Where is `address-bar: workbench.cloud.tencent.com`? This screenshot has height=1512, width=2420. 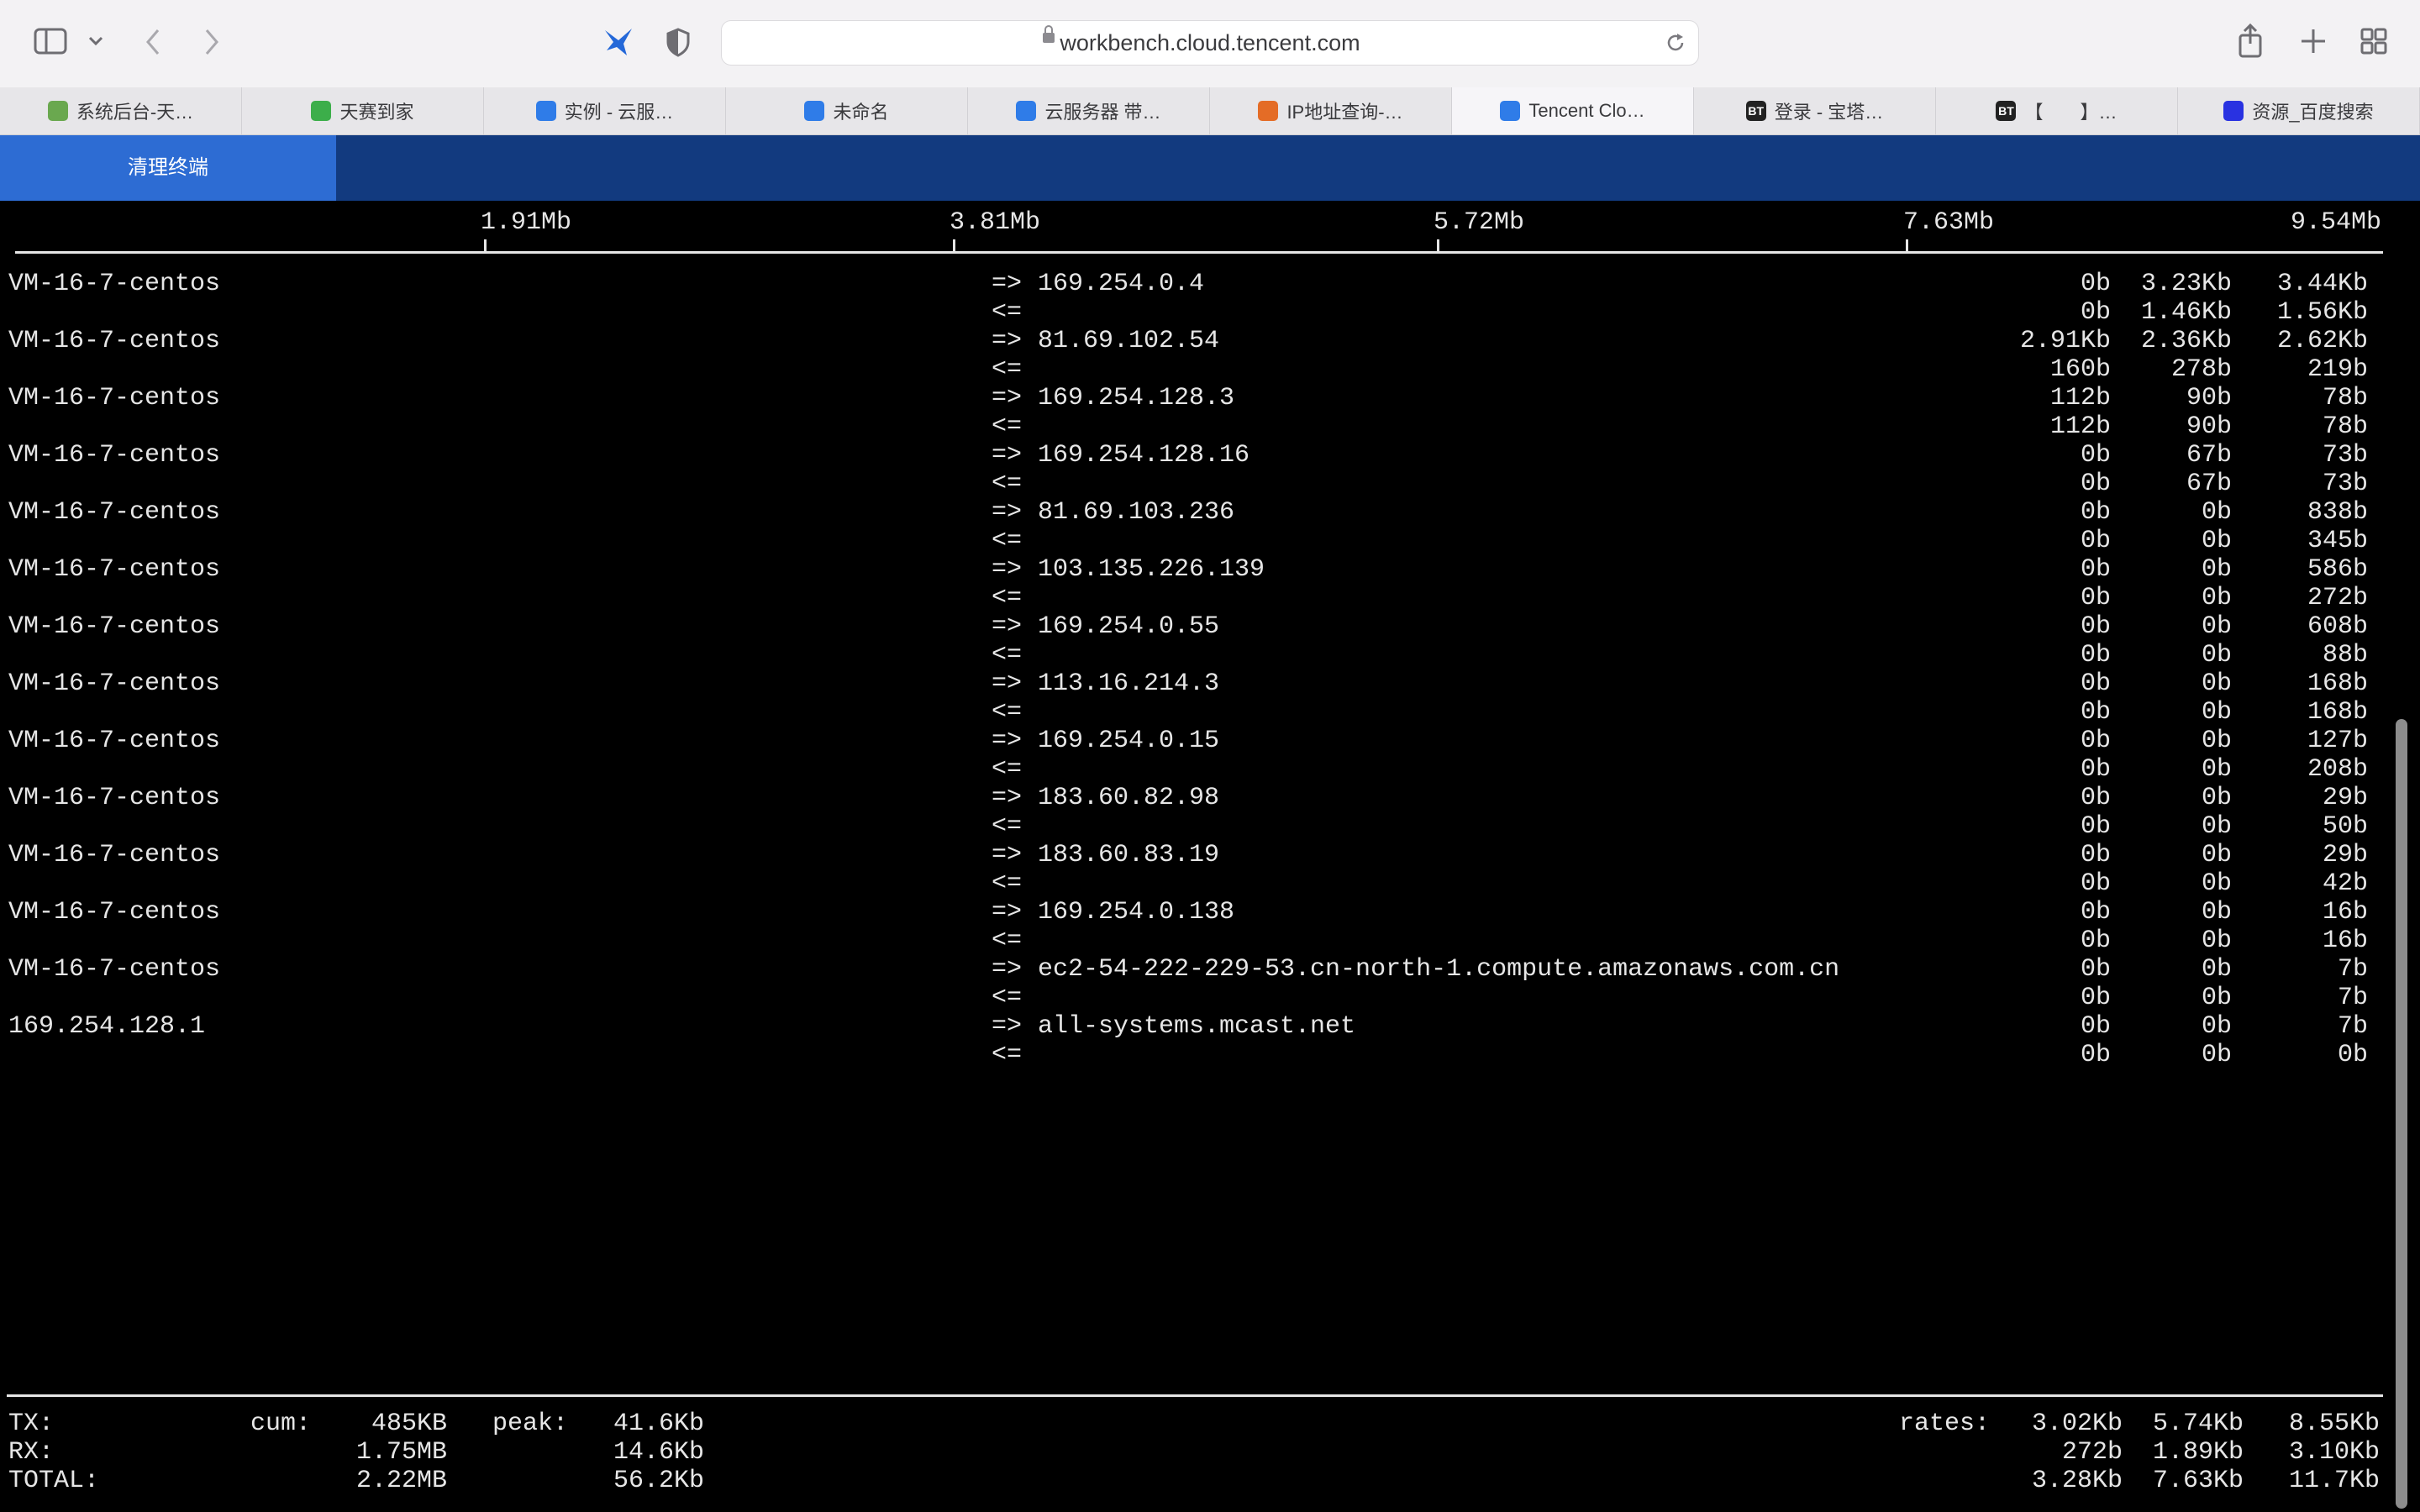 address-bar: workbench.cloud.tencent.com is located at coordinates (1210, 43).